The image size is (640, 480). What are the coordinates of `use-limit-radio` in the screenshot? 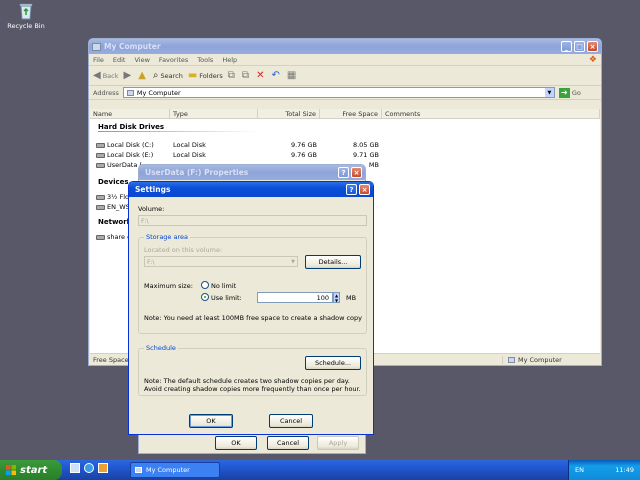 It's located at (205, 297).